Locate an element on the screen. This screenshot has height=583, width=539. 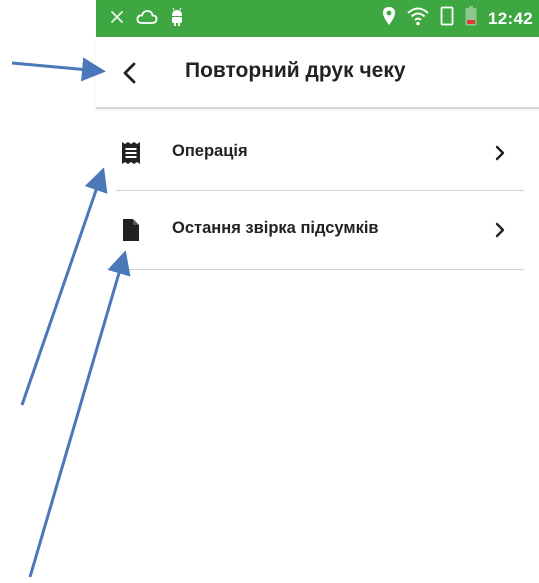
location-icon is located at coordinates (389, 18).